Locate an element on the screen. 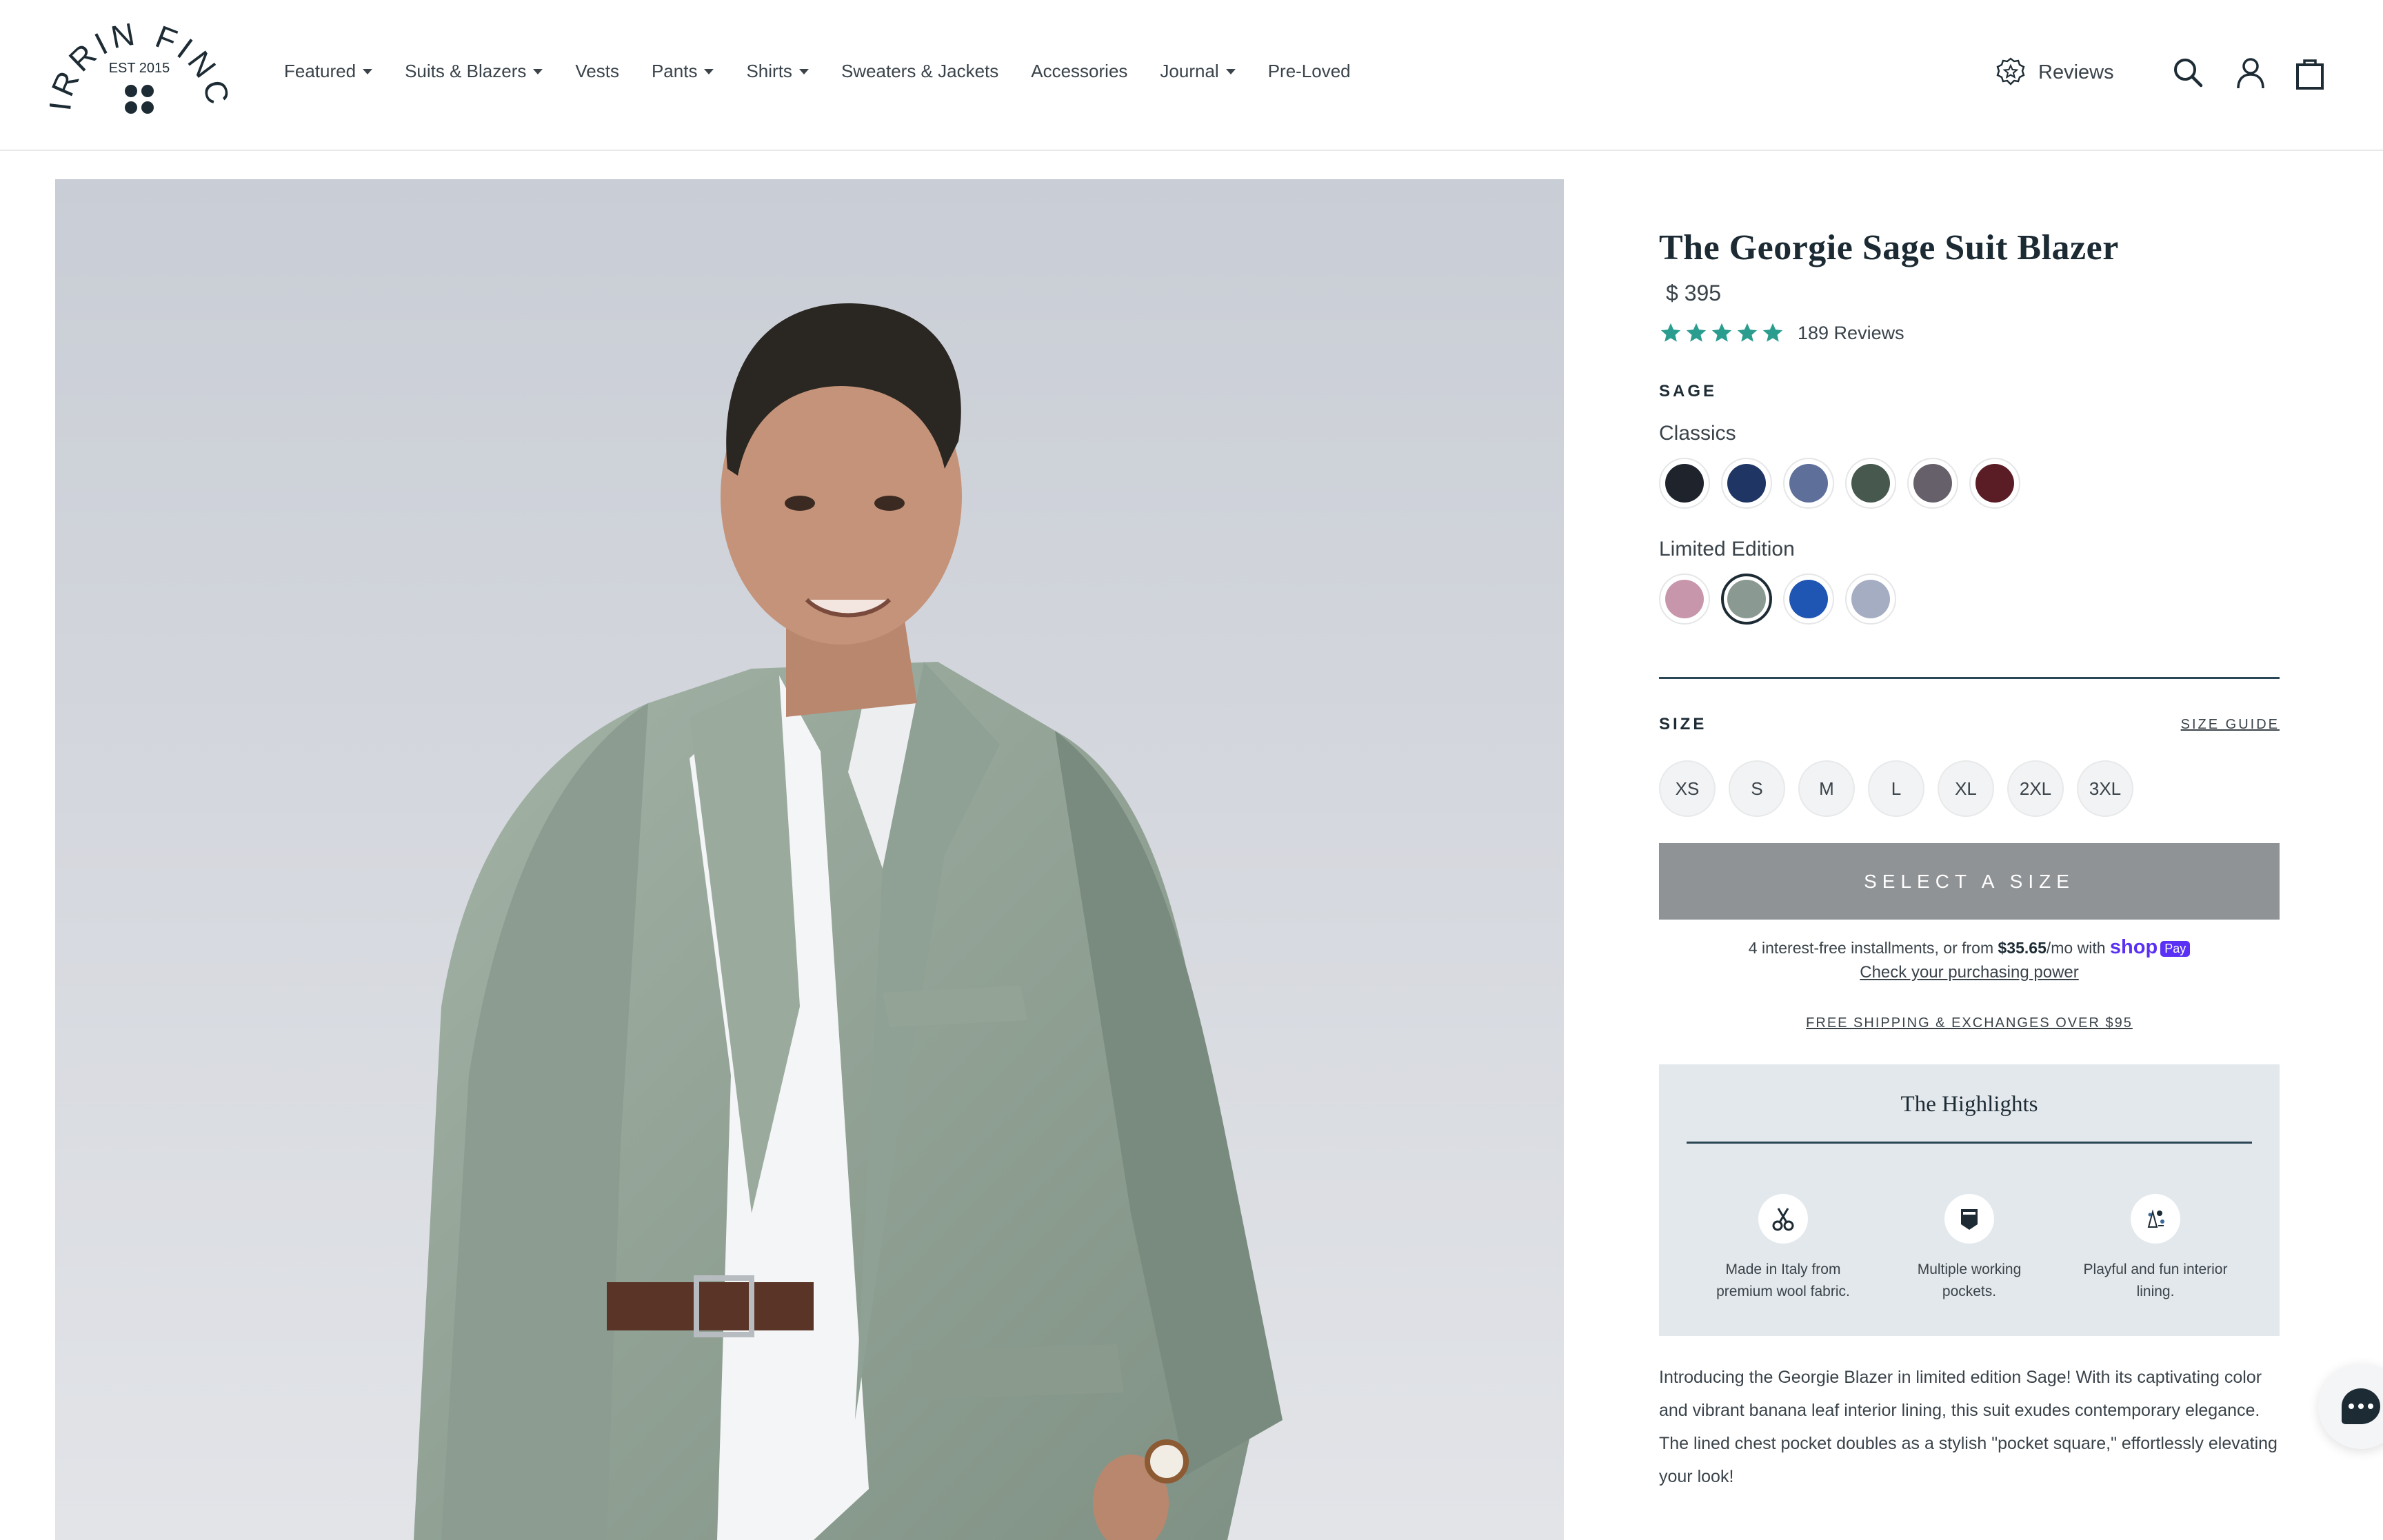 The width and height of the screenshot is (2383, 1540). color-group-limited-label: Limited Edition is located at coordinates (1727, 549).